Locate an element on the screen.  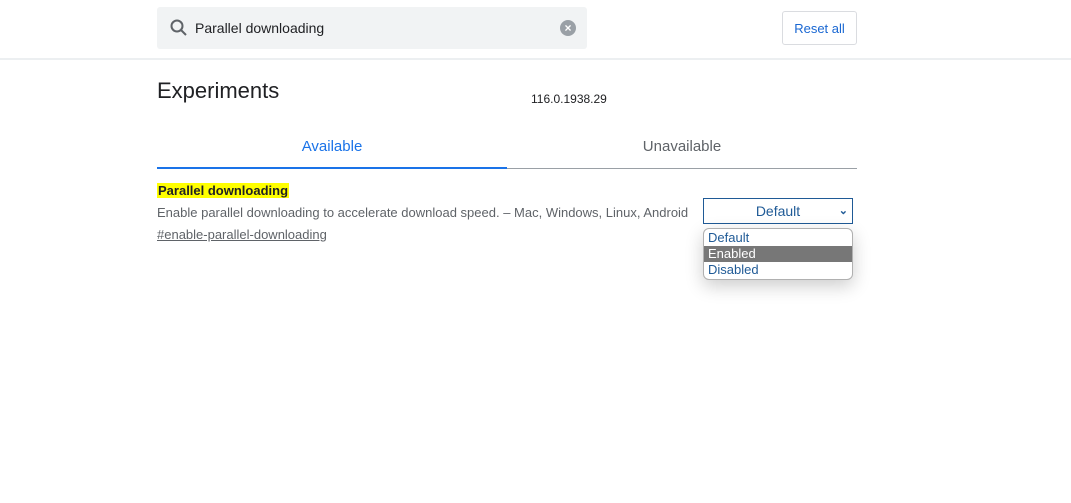
search-icon is located at coordinates (179, 30).